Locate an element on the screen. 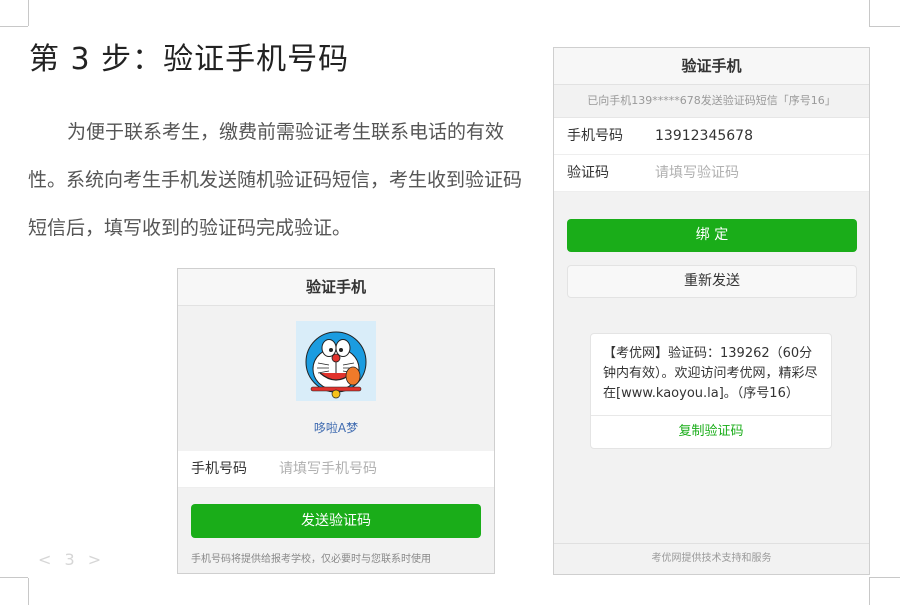 Image resolution: width=900 pixels, height=605 pixels. send-code-button: 发送验证码 is located at coordinates (336, 521).